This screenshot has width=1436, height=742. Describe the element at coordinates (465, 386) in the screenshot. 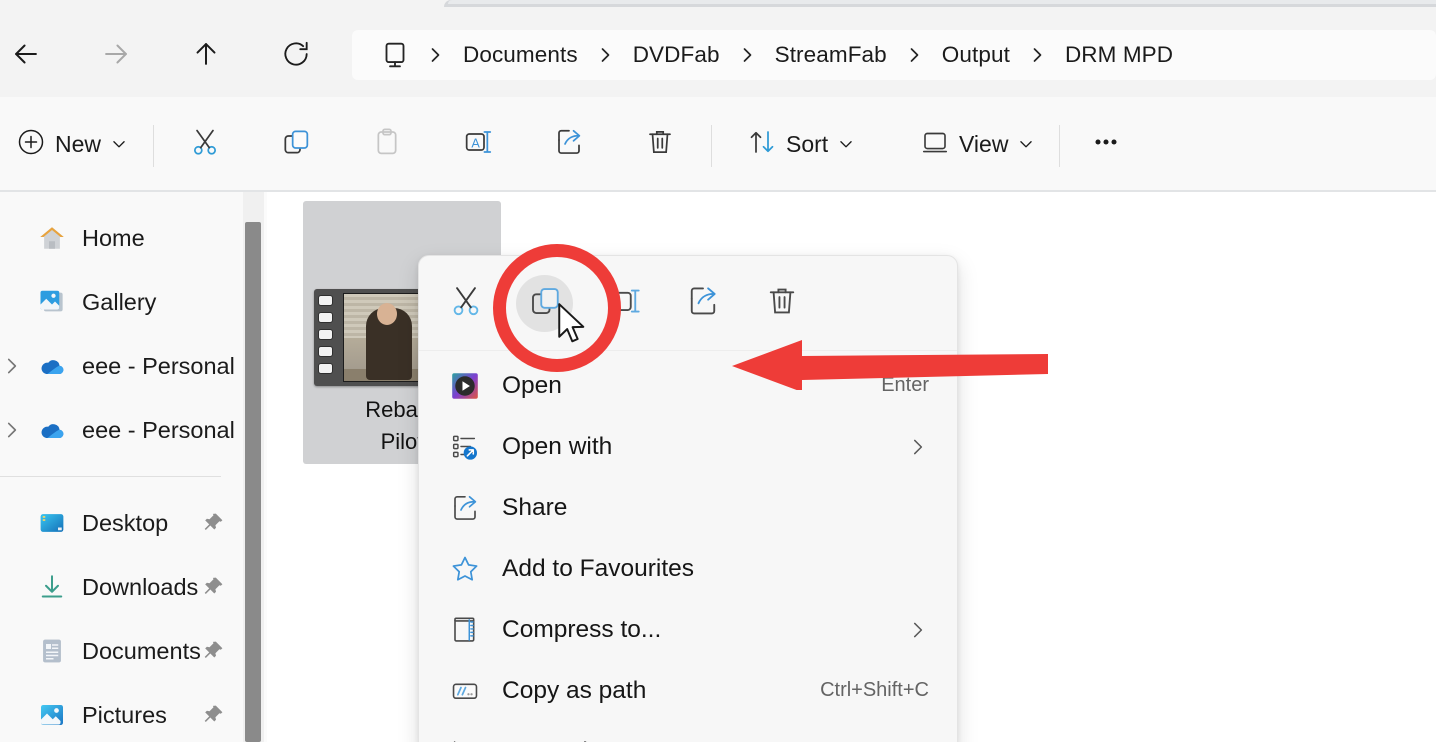

I see `media-player-icon` at that location.